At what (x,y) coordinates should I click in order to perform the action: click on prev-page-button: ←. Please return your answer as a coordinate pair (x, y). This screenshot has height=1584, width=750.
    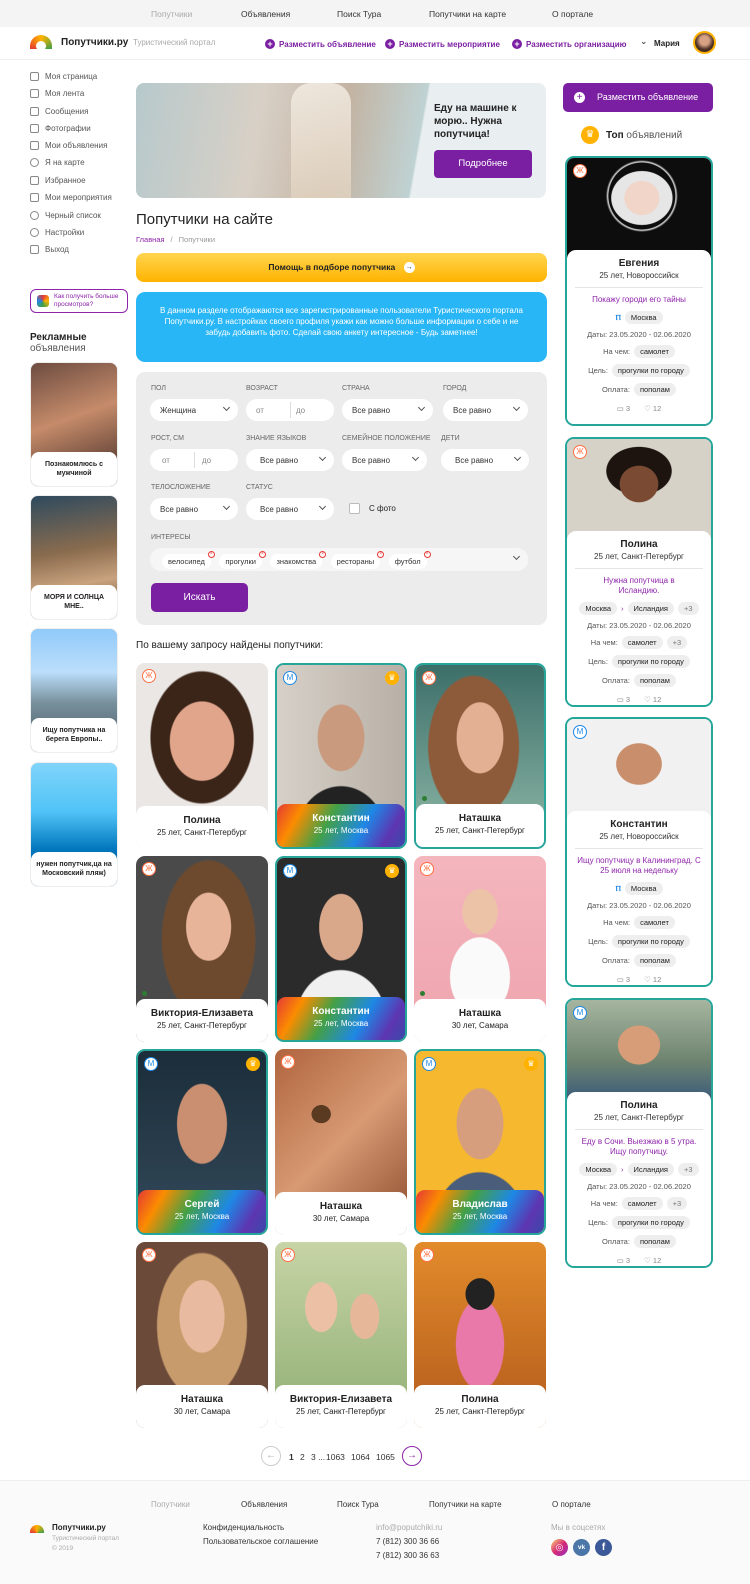
    Looking at the image, I should click on (271, 1456).